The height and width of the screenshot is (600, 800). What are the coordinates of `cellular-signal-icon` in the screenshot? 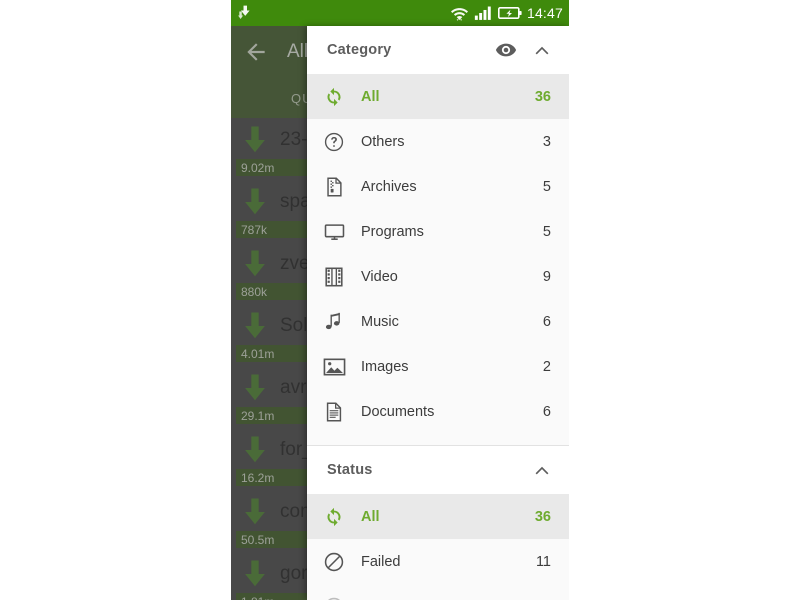 It's located at (482, 13).